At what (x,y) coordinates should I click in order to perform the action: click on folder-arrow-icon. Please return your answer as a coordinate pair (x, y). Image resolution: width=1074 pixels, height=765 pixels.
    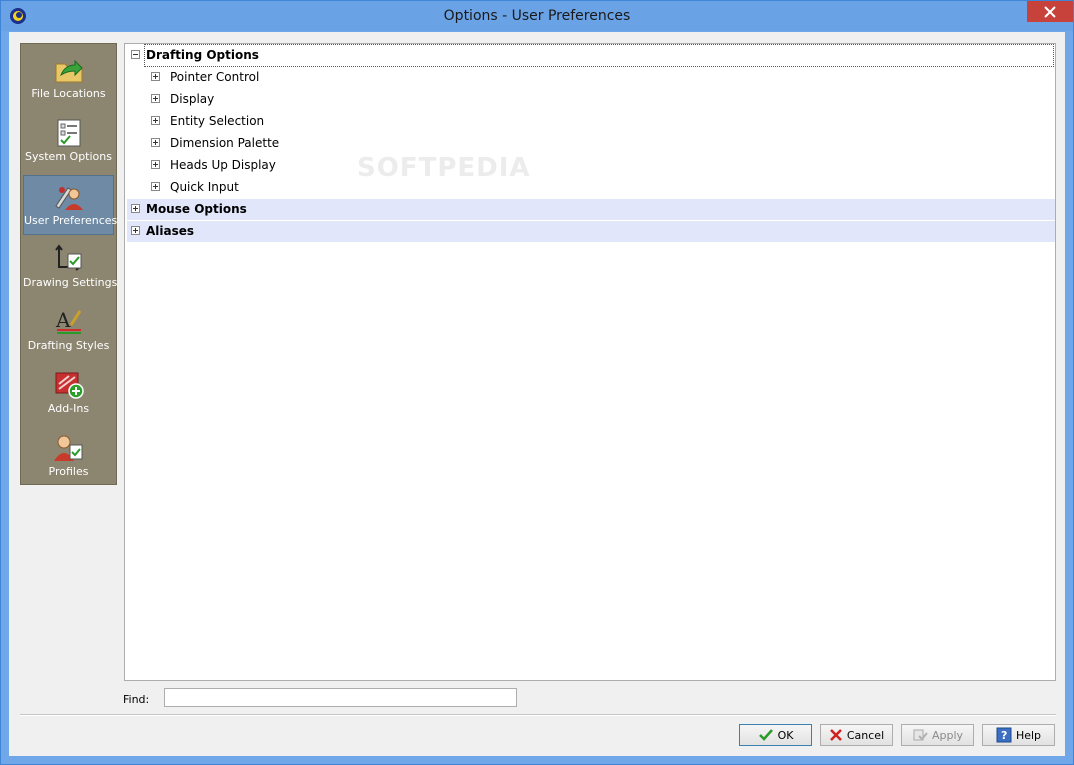
    Looking at the image, I should click on (69, 71).